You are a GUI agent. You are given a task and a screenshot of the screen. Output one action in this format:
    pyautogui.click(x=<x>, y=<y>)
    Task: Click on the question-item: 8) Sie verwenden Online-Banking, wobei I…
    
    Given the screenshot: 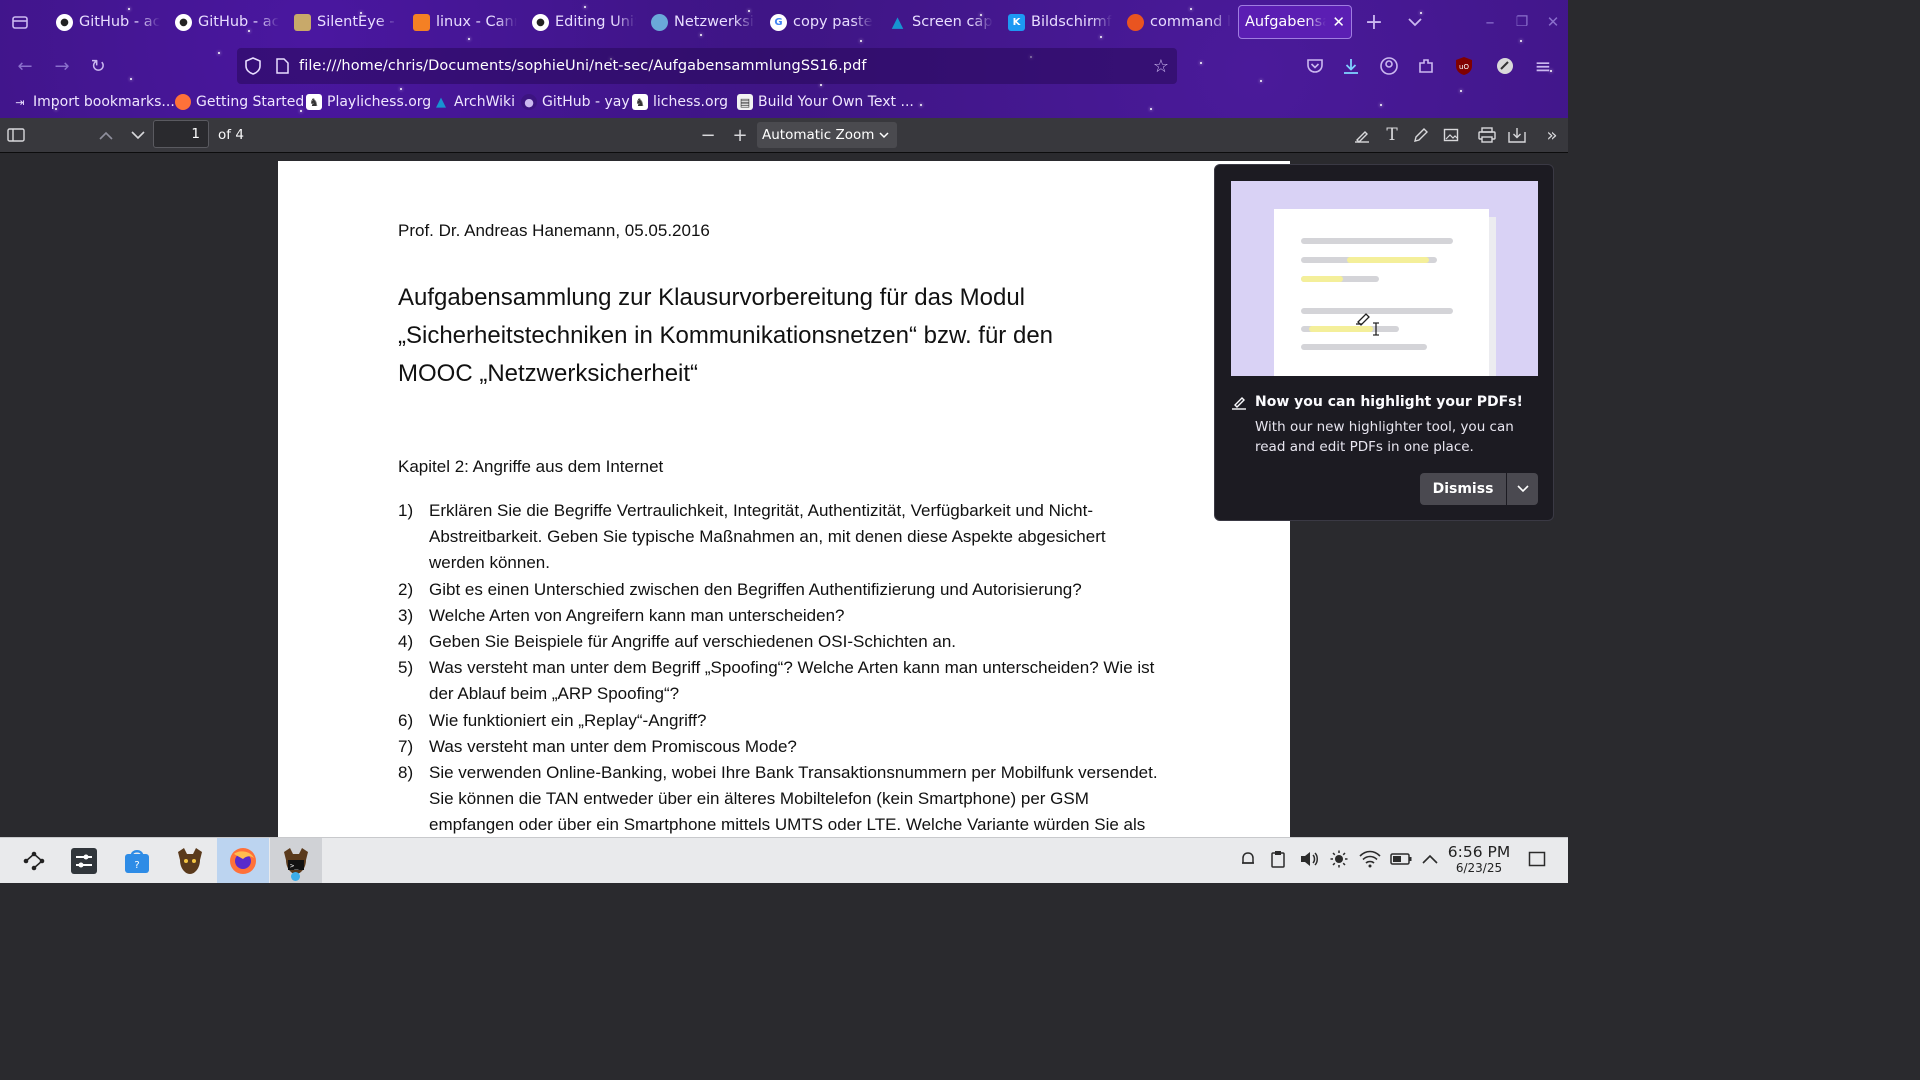 What is the action you would take?
    pyautogui.click(x=798, y=799)
    